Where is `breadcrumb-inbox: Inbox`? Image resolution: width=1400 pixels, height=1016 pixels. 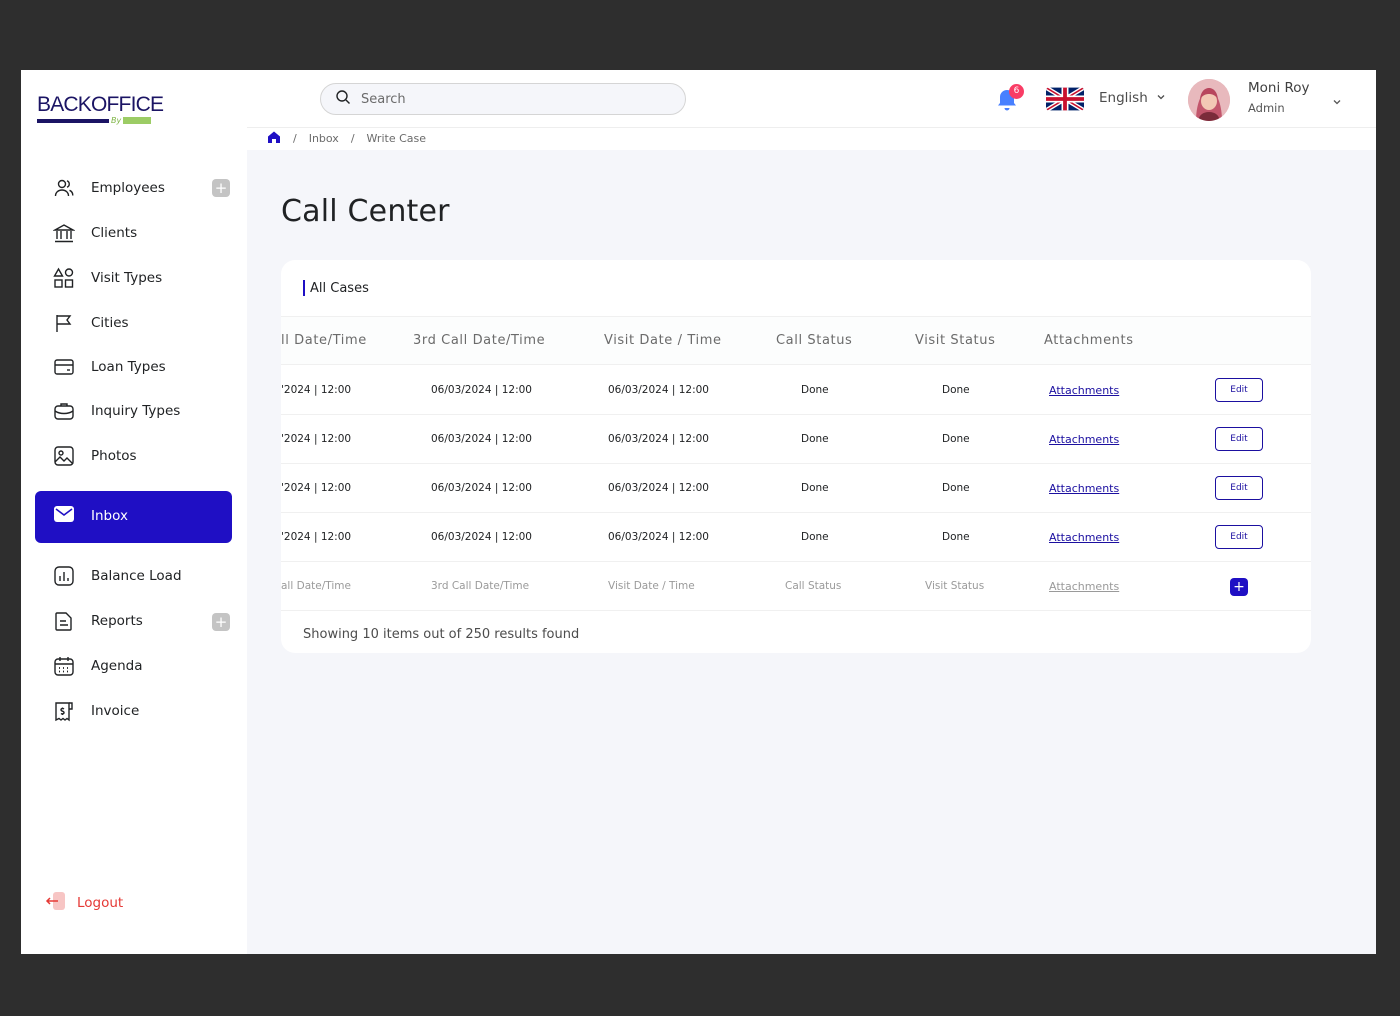
breadcrumb-inbox: Inbox is located at coordinates (324, 138).